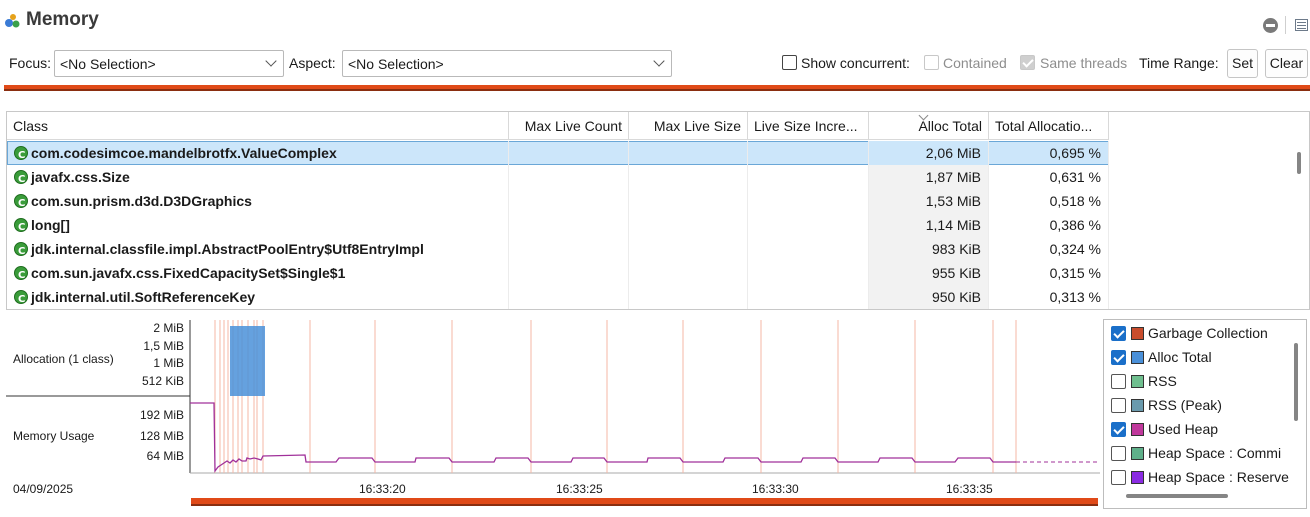 The height and width of the screenshot is (517, 1310). Describe the element at coordinates (169, 63) in the screenshot. I see `focus-select: <No Selection>` at that location.